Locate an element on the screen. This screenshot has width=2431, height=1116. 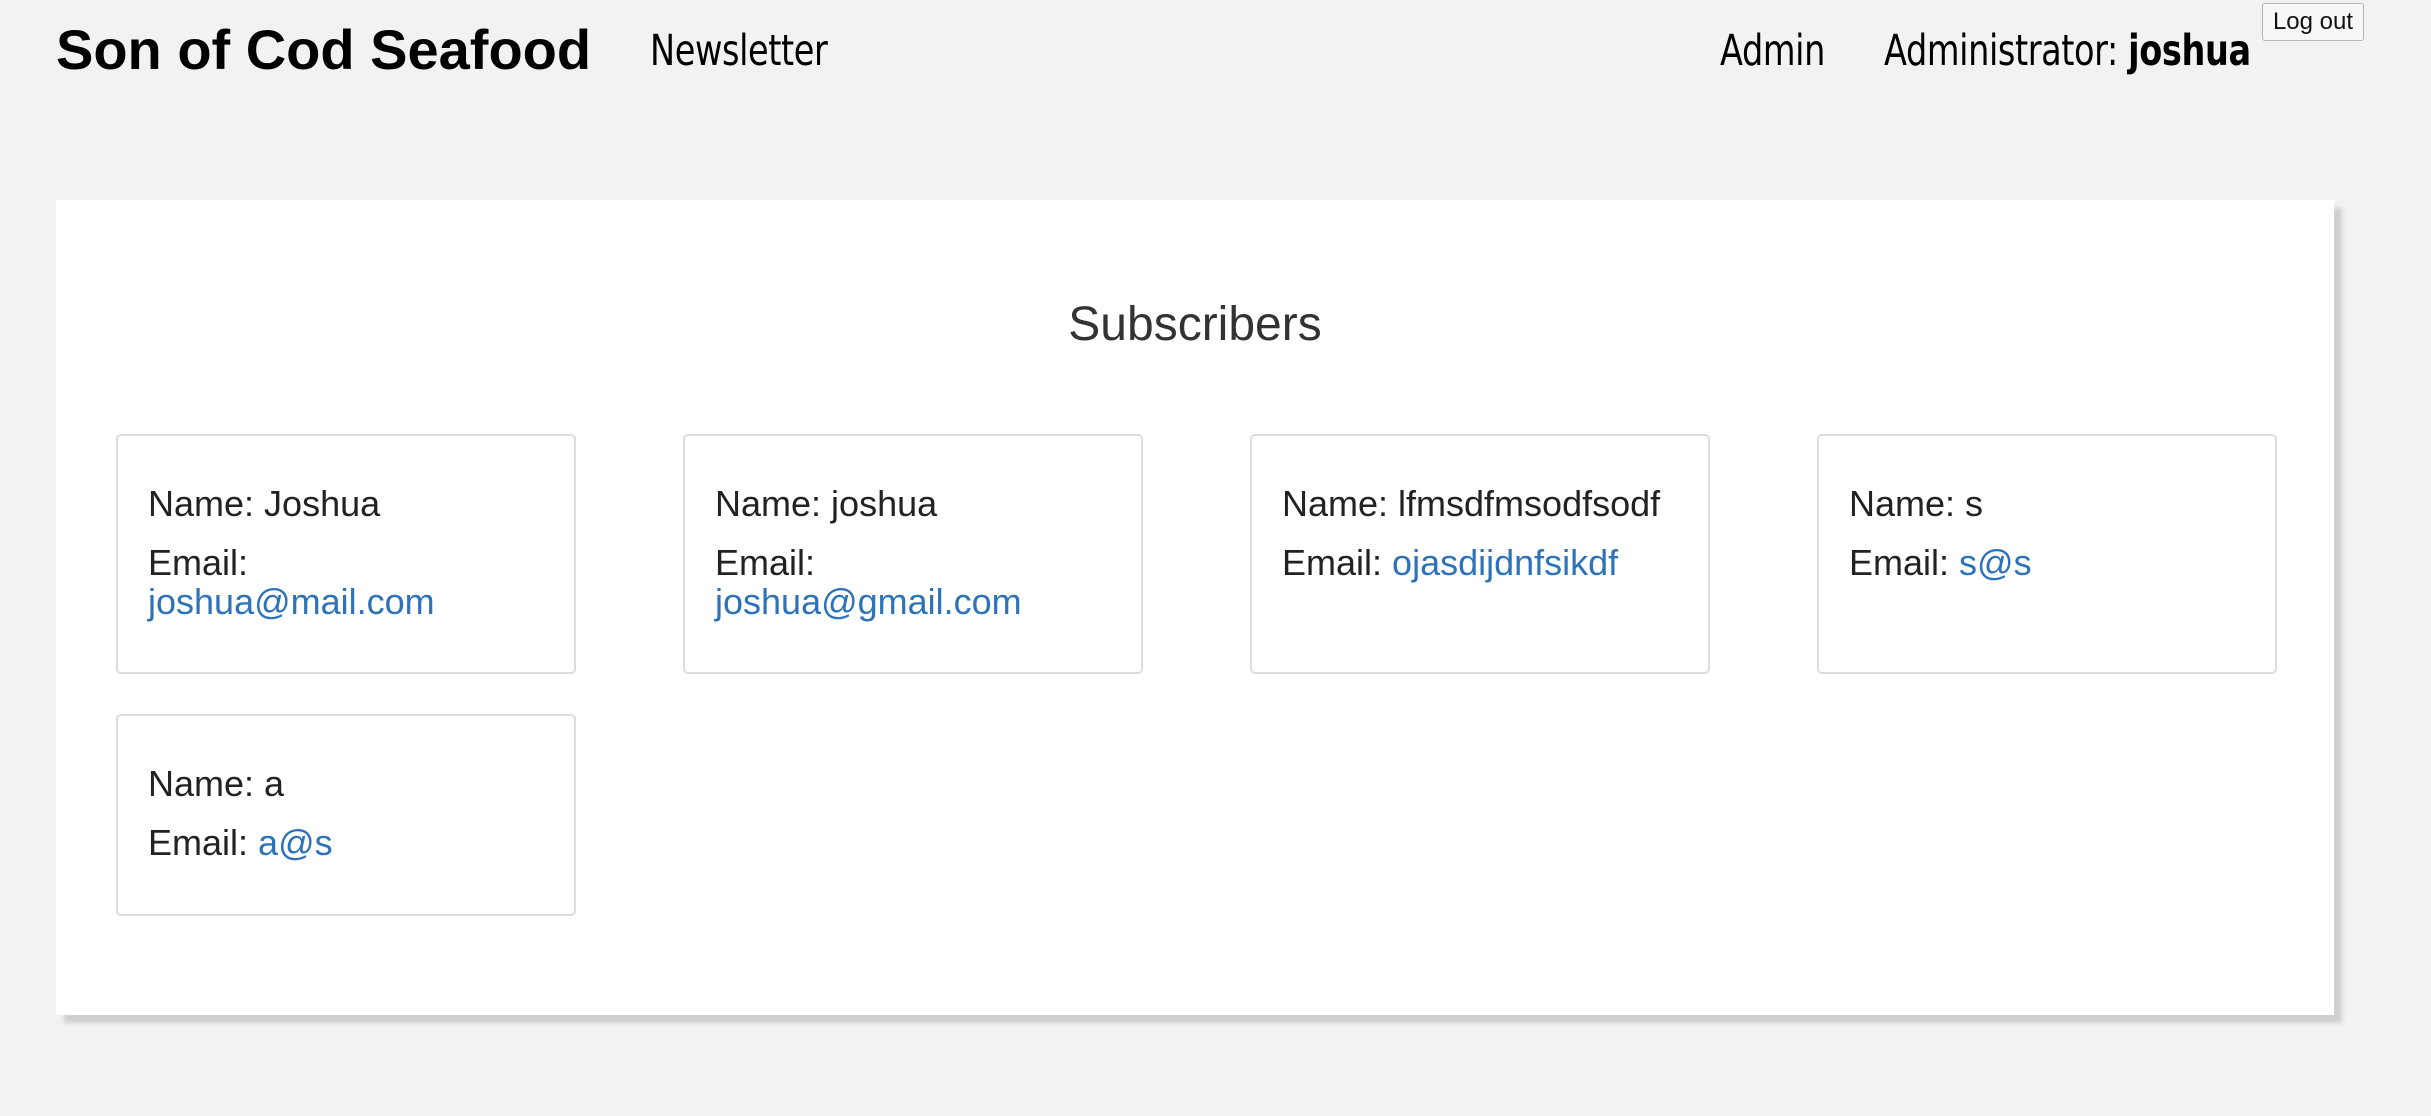
subscriber-email: Email: joshua@gmail.com is located at coordinates (913, 582).